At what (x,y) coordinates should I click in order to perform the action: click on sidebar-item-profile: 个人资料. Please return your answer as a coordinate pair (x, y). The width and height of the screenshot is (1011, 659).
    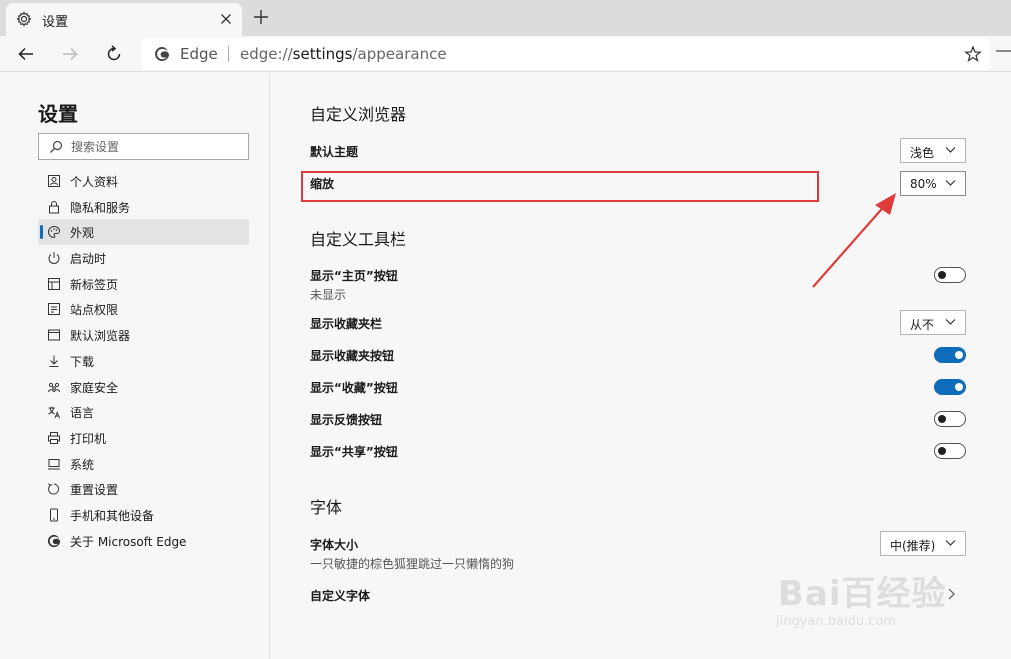
    Looking at the image, I should click on (143, 181).